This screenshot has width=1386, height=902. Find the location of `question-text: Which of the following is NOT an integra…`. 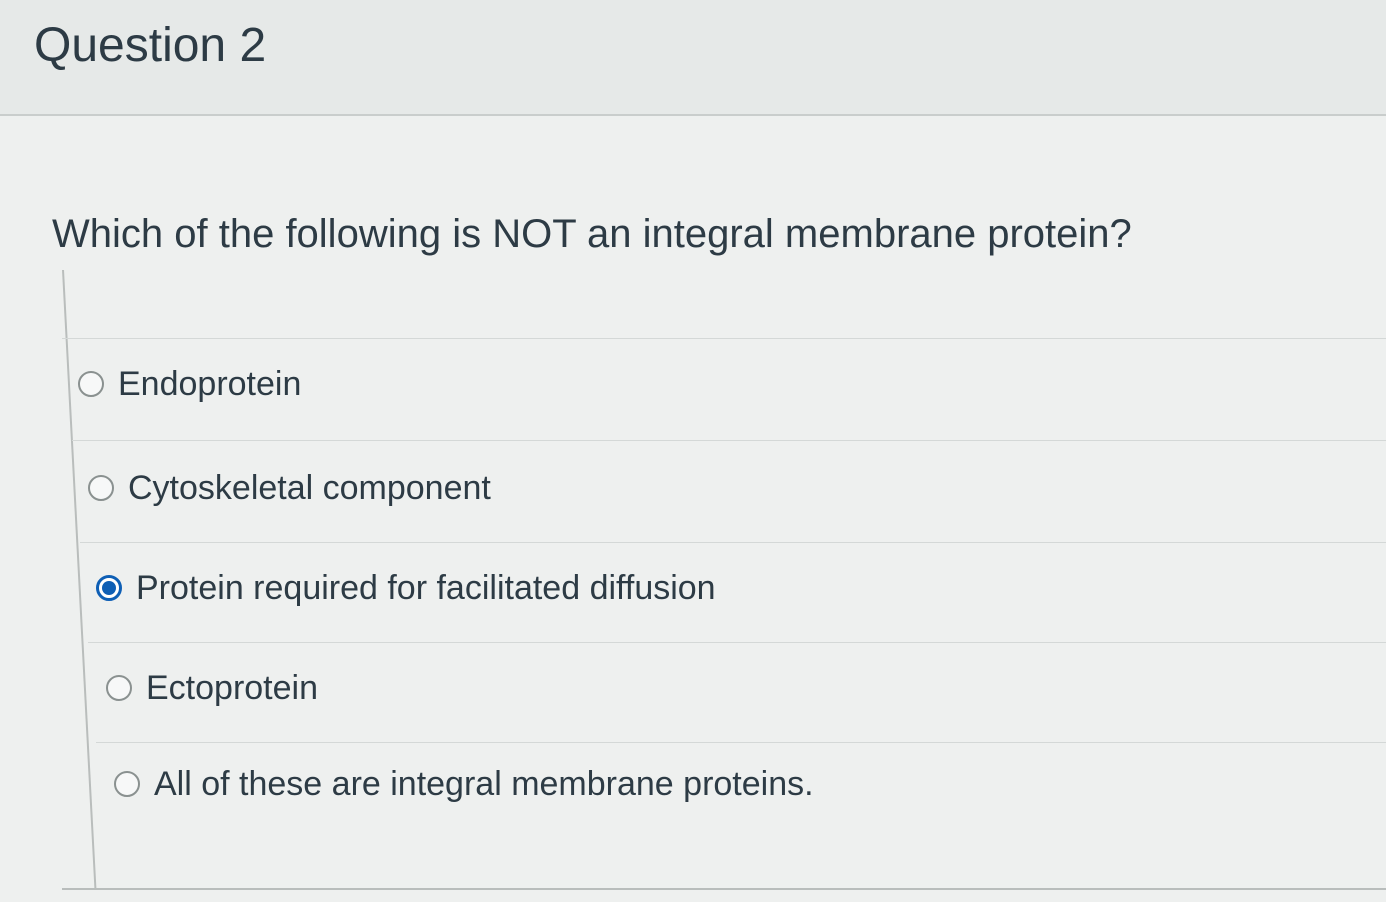

question-text: Which of the following is NOT an integra… is located at coordinates (592, 234).